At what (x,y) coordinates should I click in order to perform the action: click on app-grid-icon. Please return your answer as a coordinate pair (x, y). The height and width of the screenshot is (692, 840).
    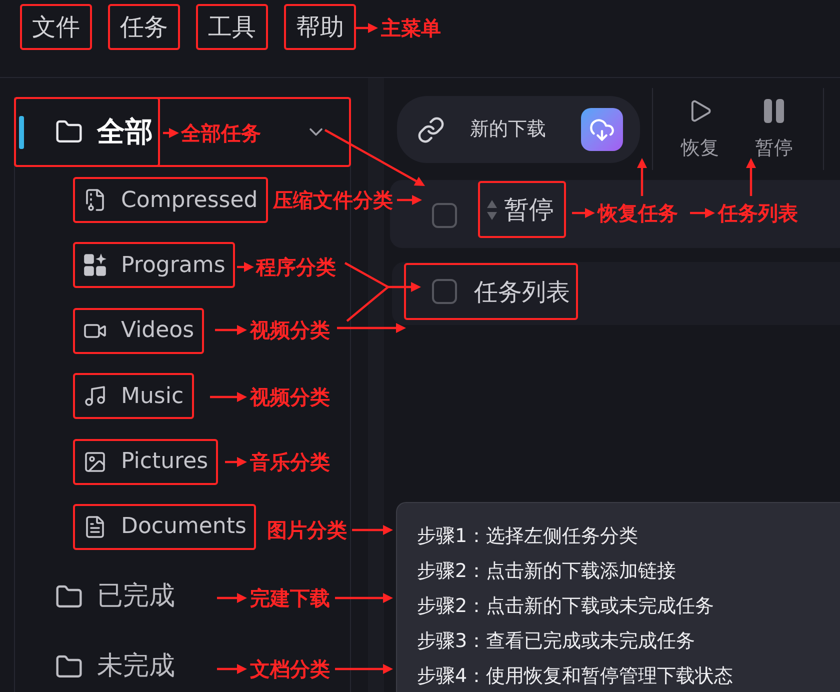
    Looking at the image, I should click on (95, 265).